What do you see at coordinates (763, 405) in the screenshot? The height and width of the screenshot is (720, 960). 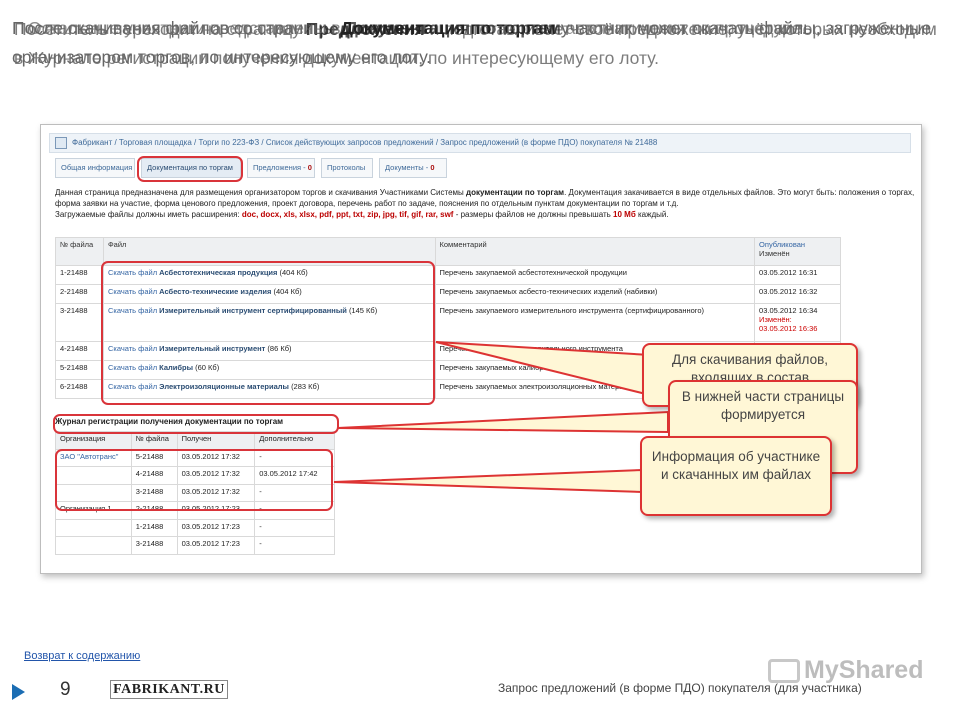 I see `callout-text: В нижней части страницы формируется` at bounding box center [763, 405].